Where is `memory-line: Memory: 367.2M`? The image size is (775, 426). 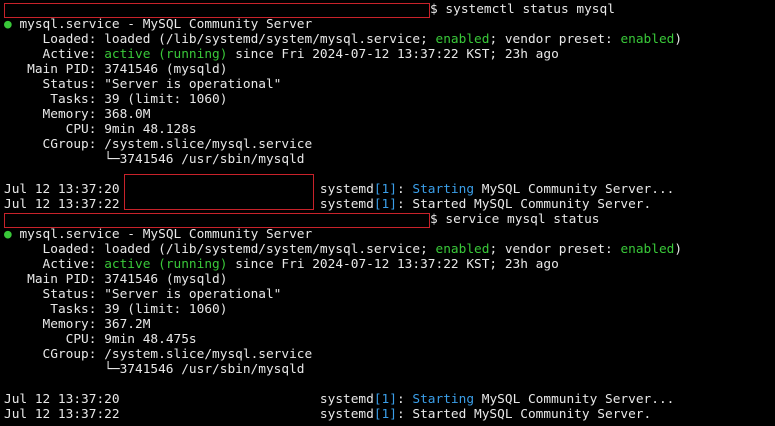
memory-line: Memory: 367.2M is located at coordinates (387, 324).